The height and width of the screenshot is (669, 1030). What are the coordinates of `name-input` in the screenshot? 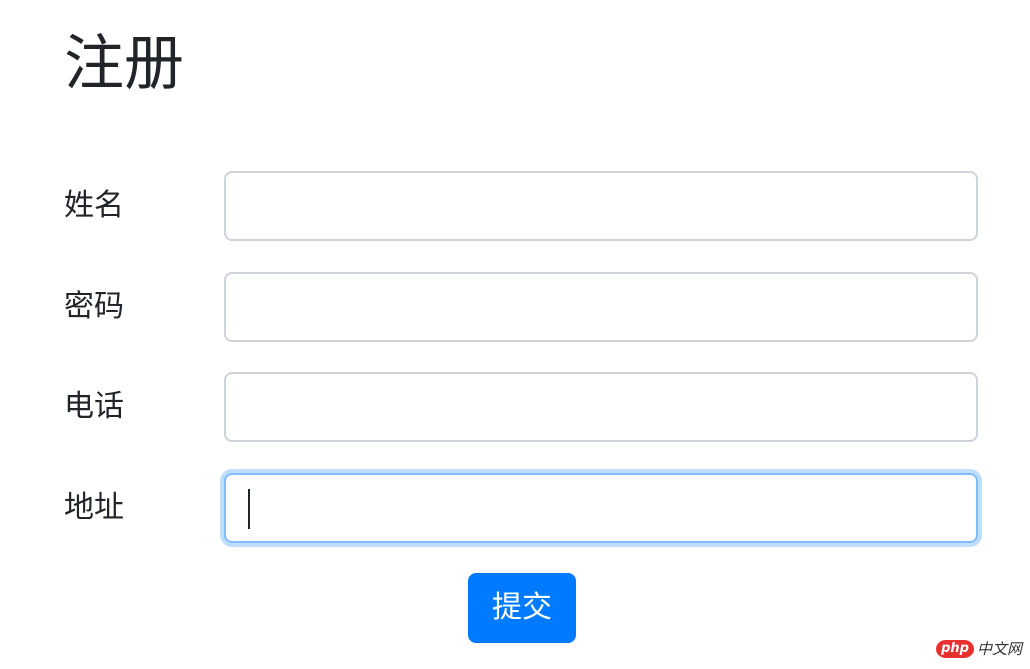 It's located at (601, 206).